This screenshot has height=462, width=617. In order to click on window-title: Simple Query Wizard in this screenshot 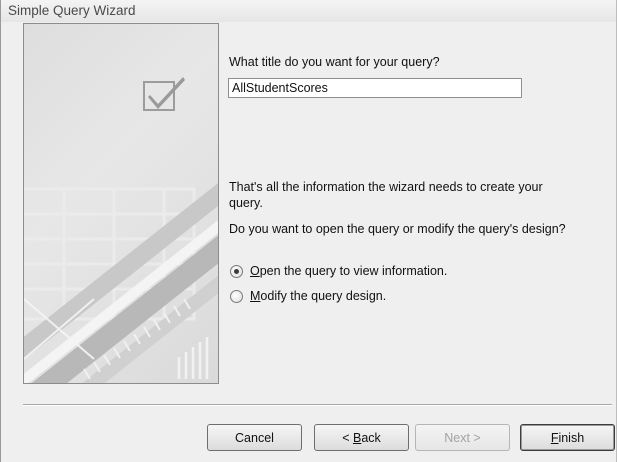, I will do `click(72, 10)`.